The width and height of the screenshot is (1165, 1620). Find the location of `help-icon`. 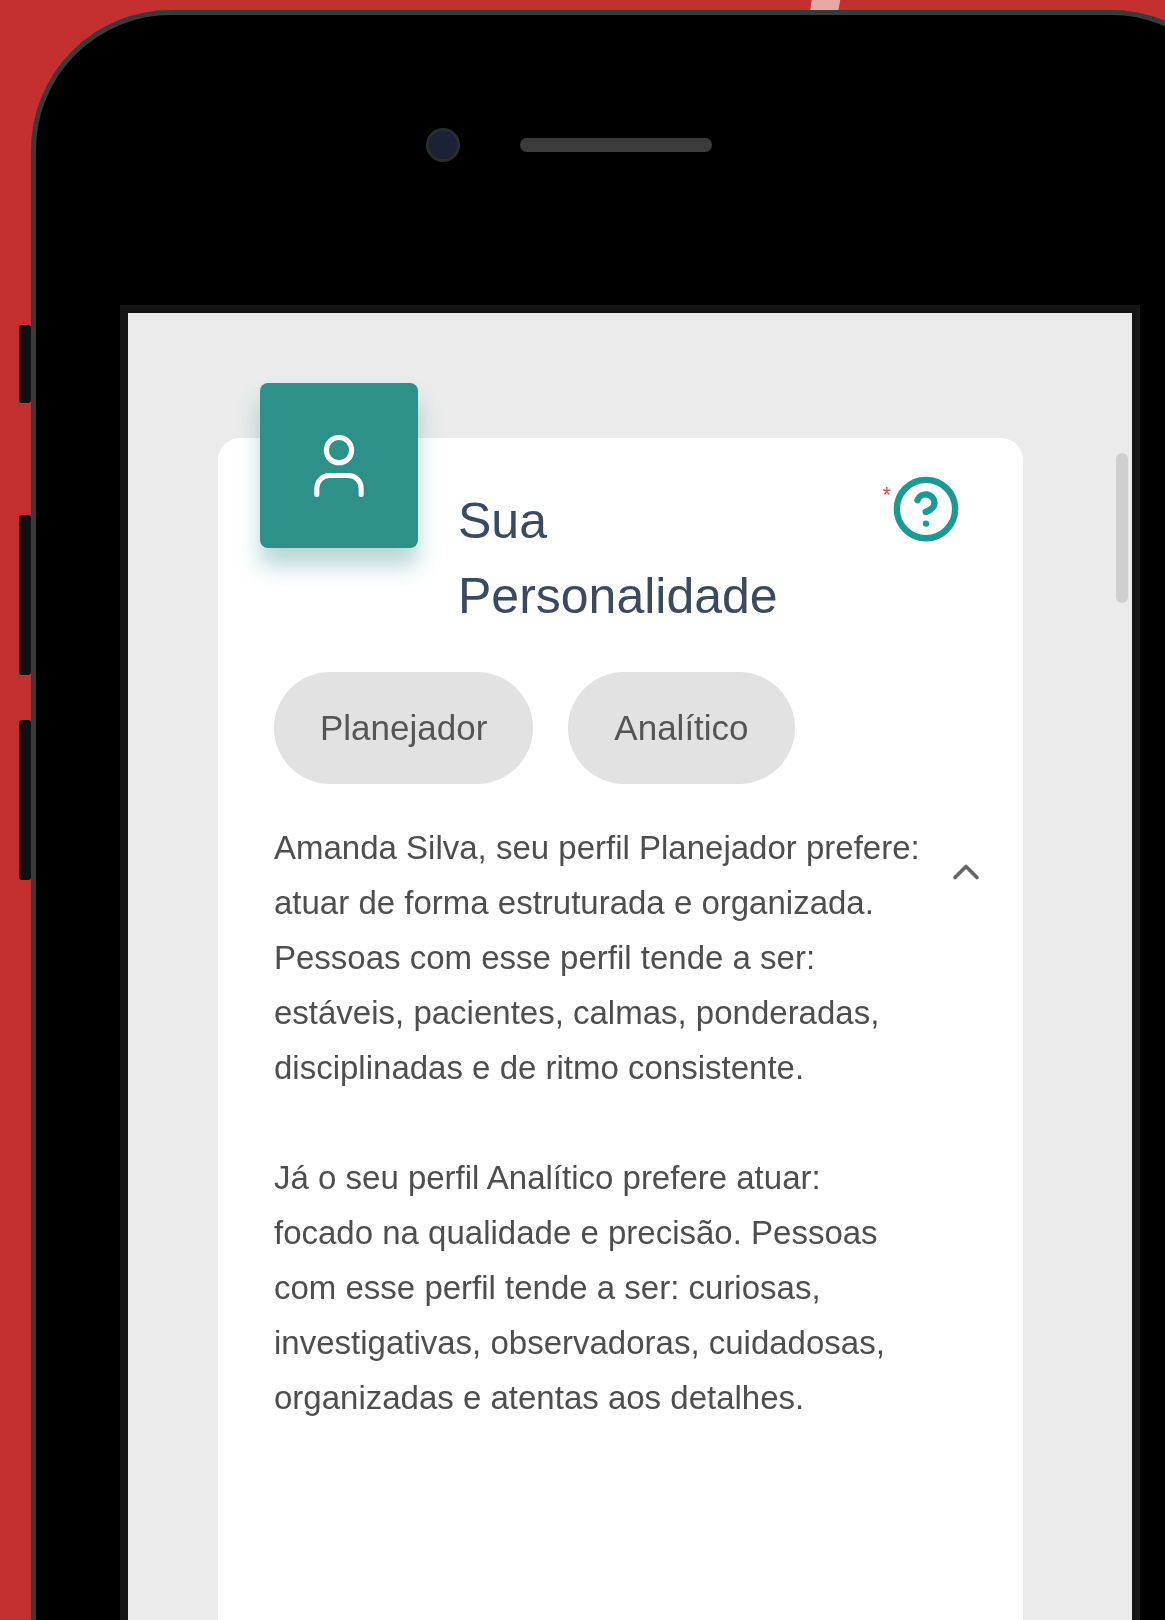

help-icon is located at coordinates (926, 509).